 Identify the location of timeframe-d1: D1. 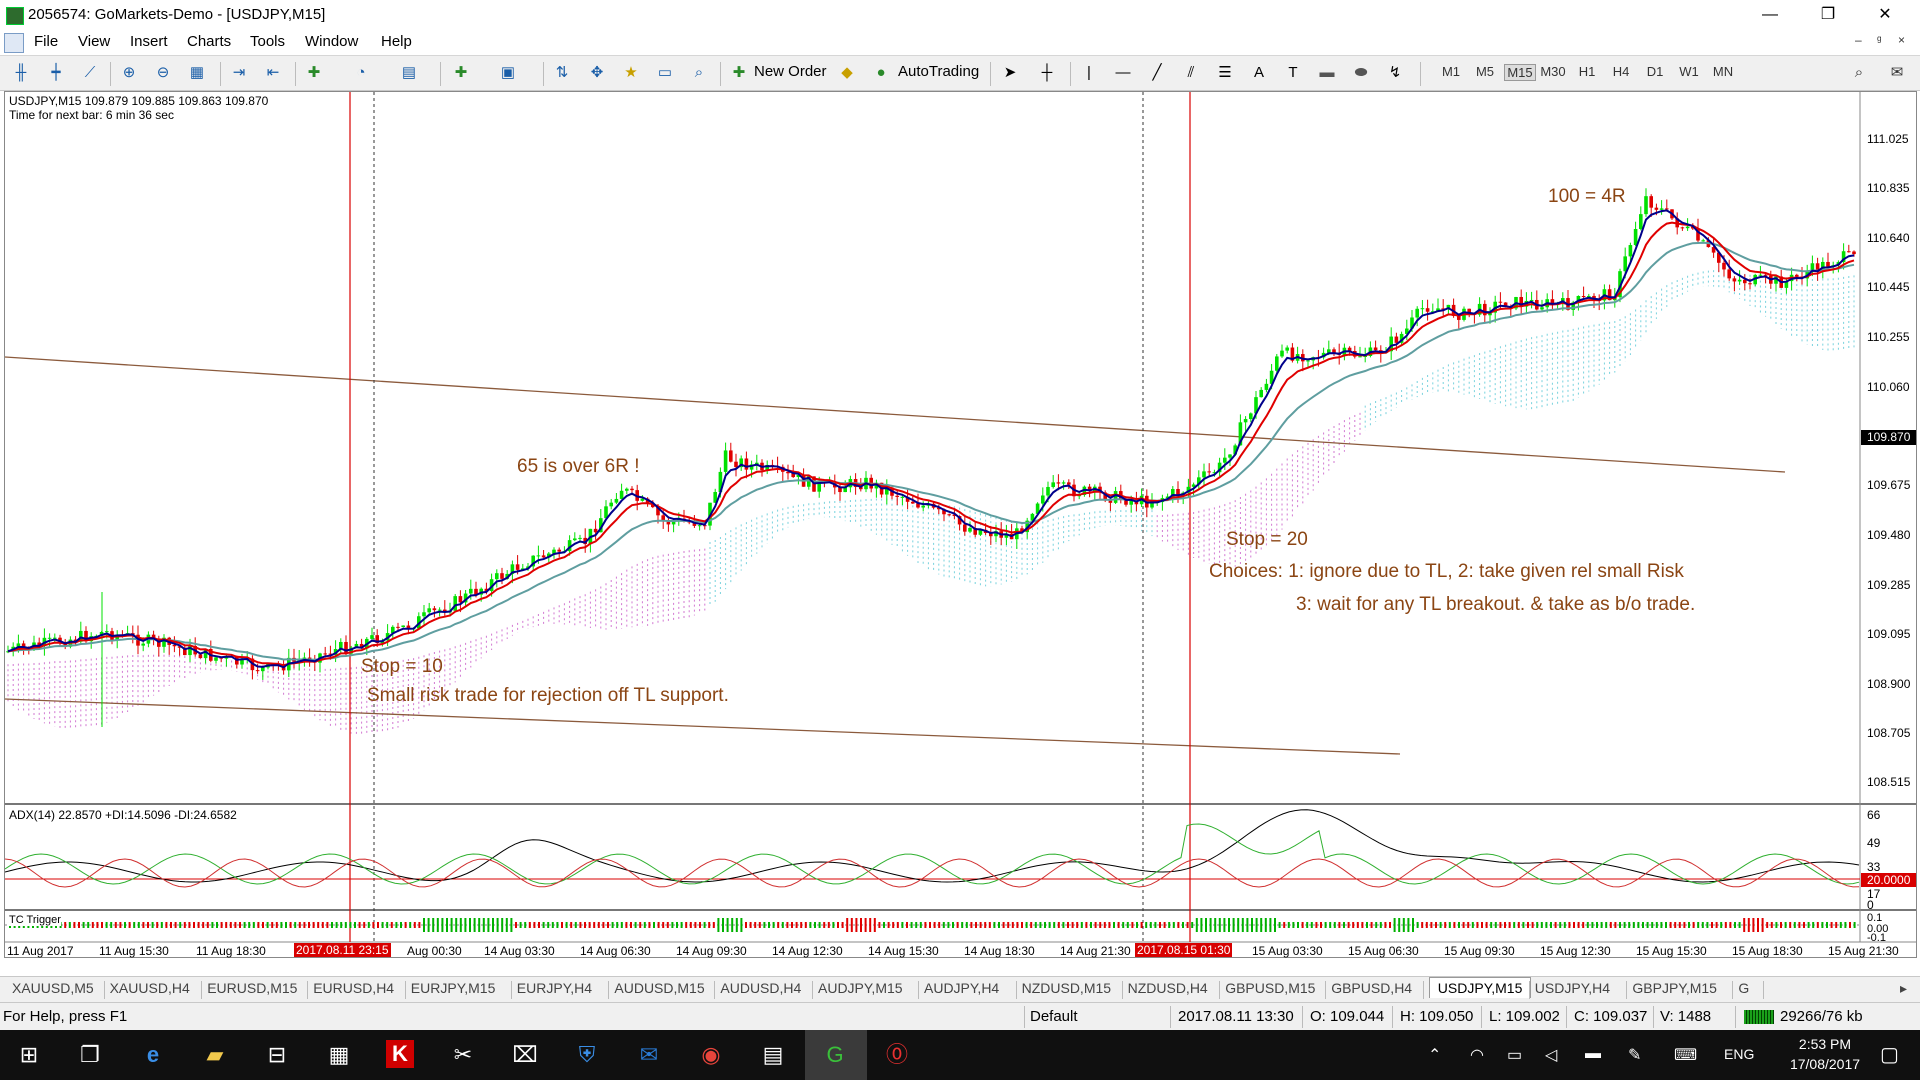
(1655, 71).